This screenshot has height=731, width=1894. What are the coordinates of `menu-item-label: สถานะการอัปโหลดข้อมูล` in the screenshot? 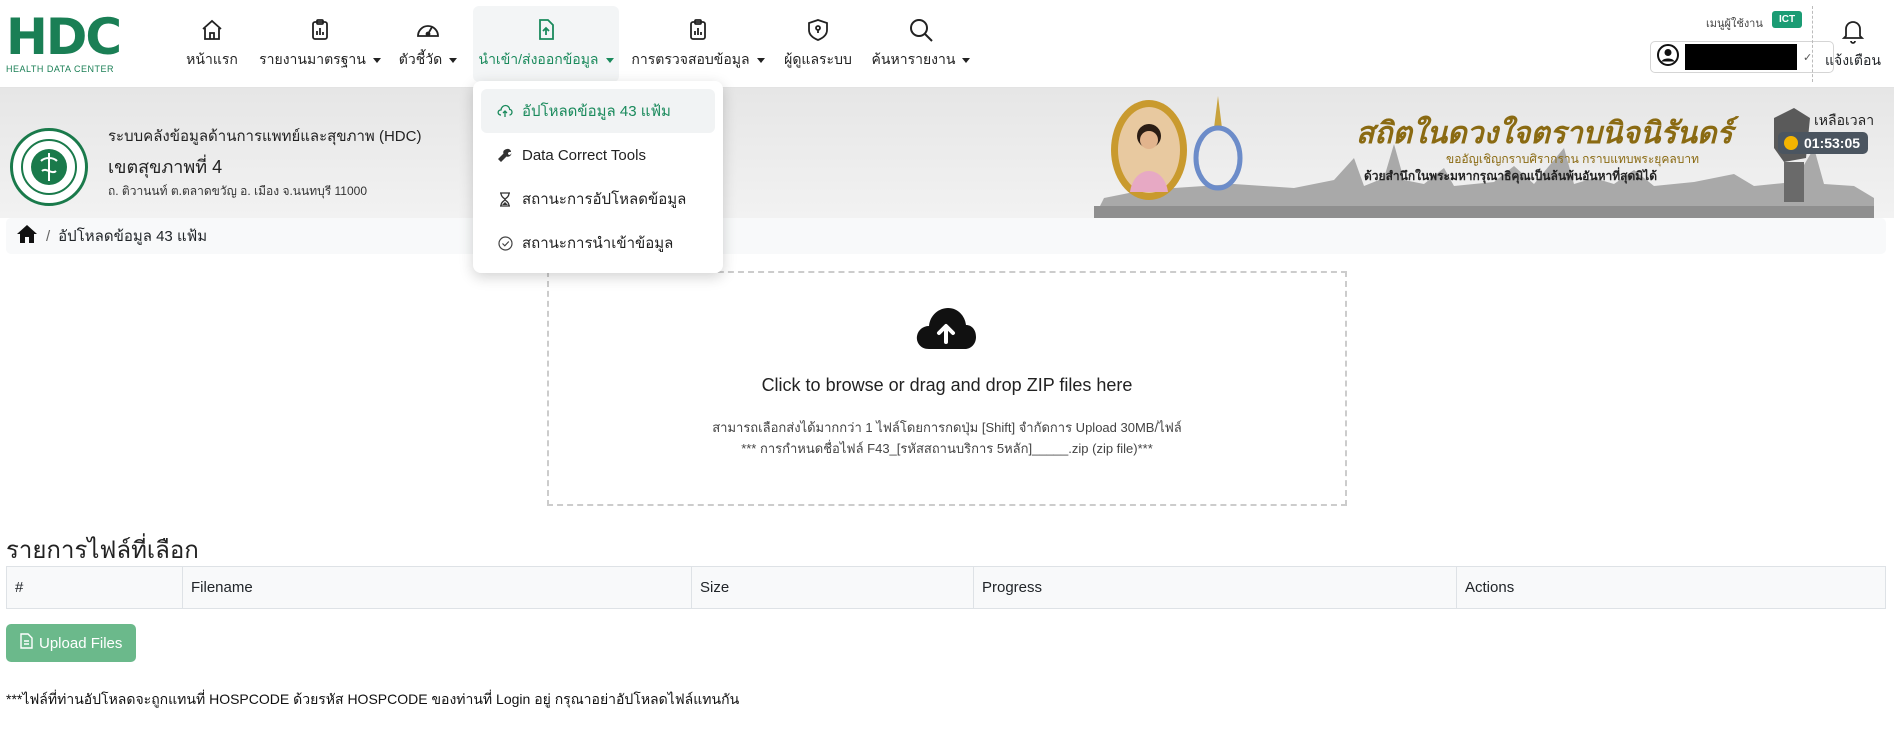 It's located at (604, 199).